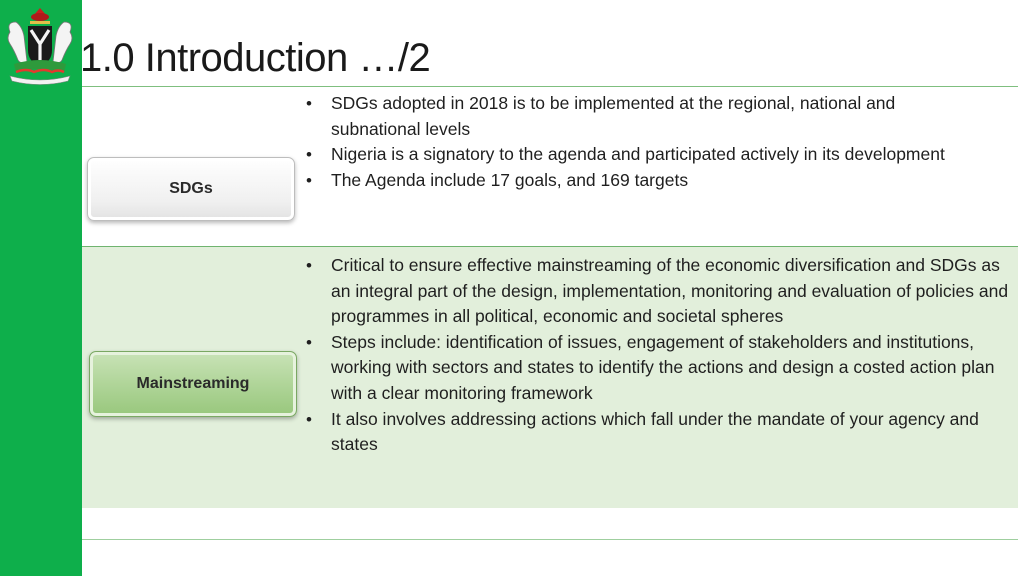 The height and width of the screenshot is (576, 1024). What do you see at coordinates (255, 58) in the screenshot?
I see `slide-title: 1.0 Introduction …/2` at bounding box center [255, 58].